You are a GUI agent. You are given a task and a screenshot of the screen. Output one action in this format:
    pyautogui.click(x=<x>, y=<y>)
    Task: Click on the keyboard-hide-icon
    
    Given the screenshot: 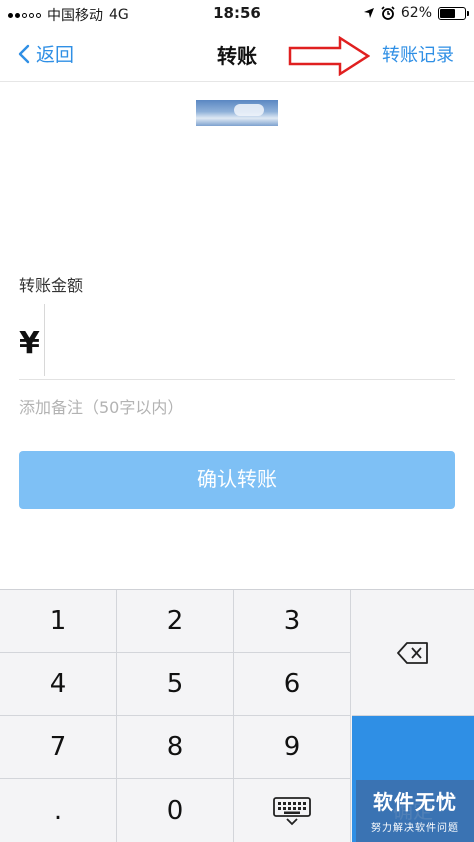 What is the action you would take?
    pyautogui.click(x=292, y=810)
    